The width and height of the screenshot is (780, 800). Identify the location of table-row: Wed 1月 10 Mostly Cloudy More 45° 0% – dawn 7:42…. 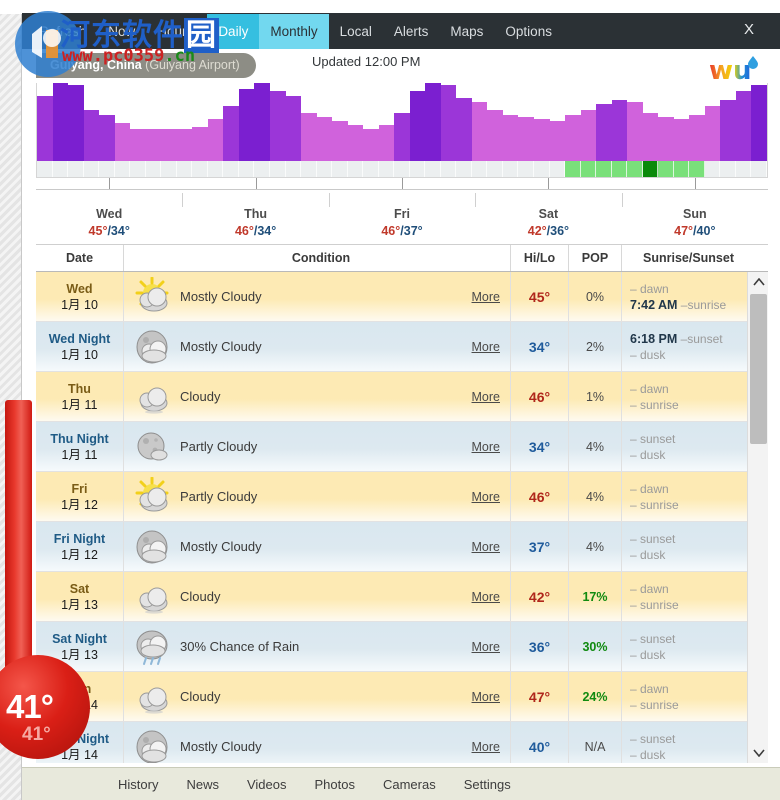
(391, 297).